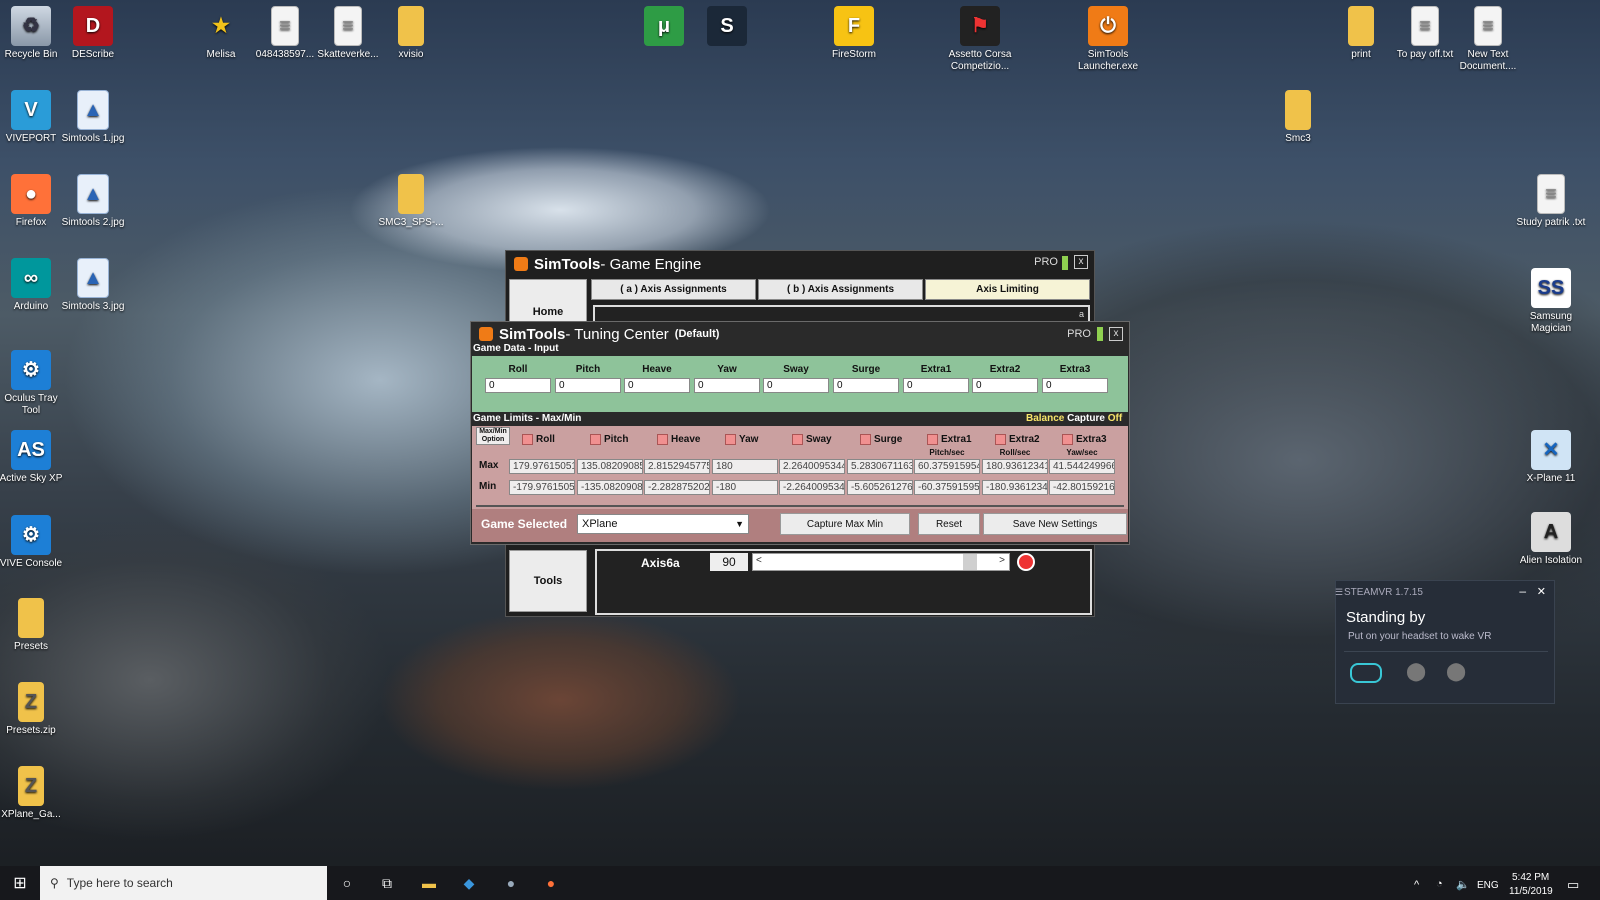 Image resolution: width=1600 pixels, height=900 pixels. What do you see at coordinates (812, 466) in the screenshot?
I see `max-value-sway: 2.2640095344` at bounding box center [812, 466].